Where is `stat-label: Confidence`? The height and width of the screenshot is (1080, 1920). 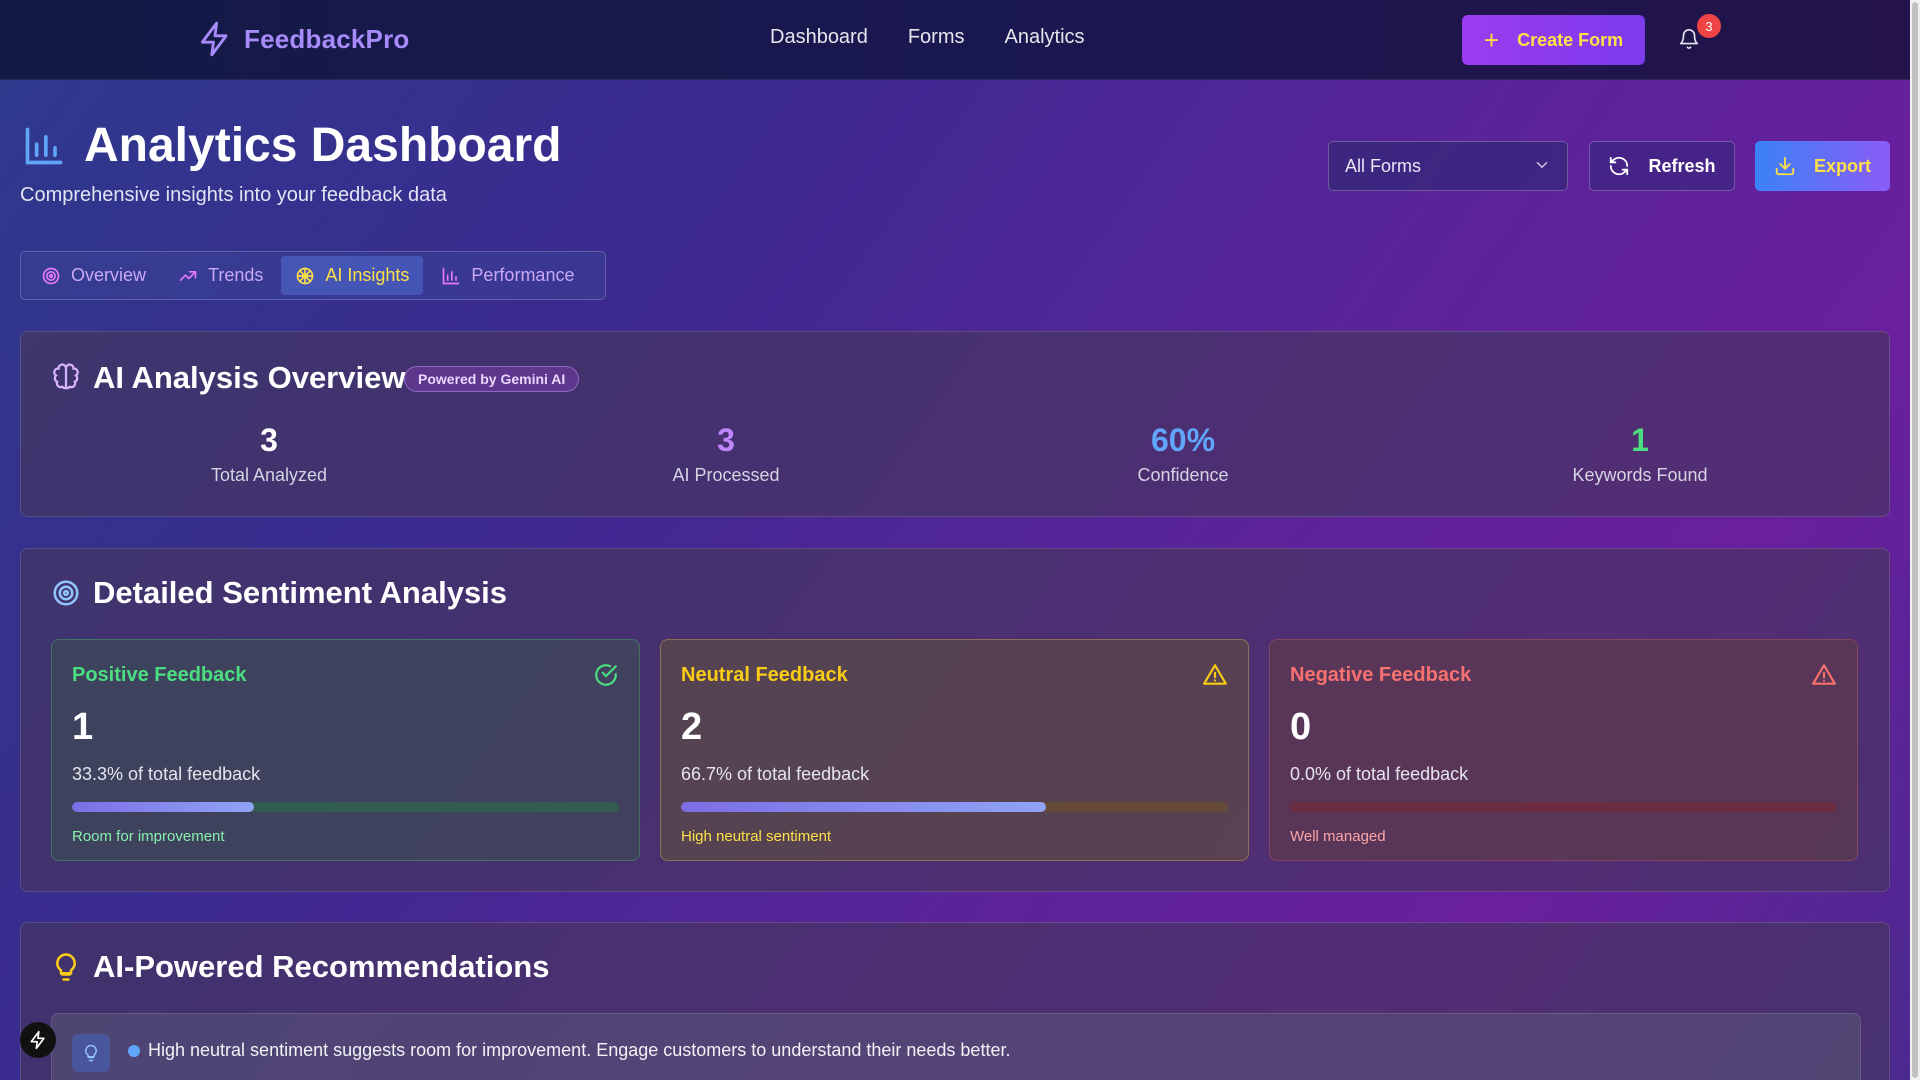
stat-label: Confidence is located at coordinates (1183, 475).